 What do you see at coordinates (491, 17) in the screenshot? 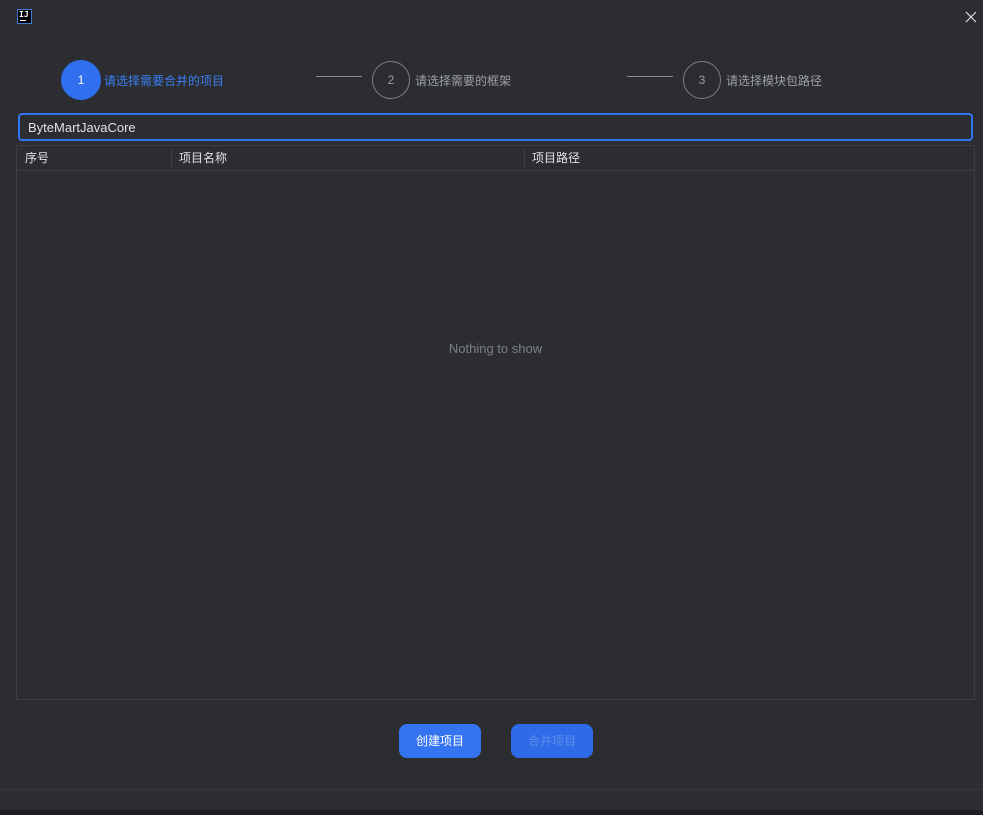
I see `title-bar: IJ` at bounding box center [491, 17].